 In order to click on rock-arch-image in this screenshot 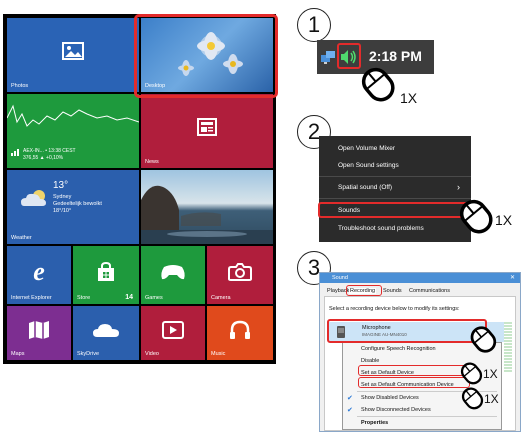, I will do `click(207, 214)`.